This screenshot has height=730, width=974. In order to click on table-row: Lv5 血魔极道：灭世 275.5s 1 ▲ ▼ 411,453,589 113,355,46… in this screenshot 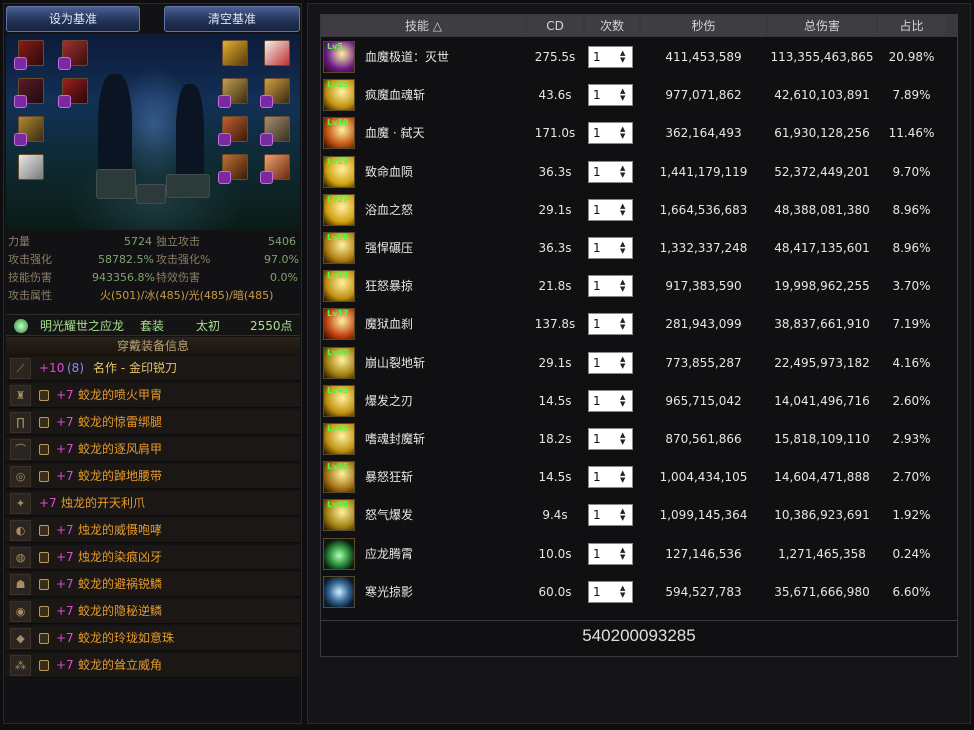, I will do `click(639, 57)`.